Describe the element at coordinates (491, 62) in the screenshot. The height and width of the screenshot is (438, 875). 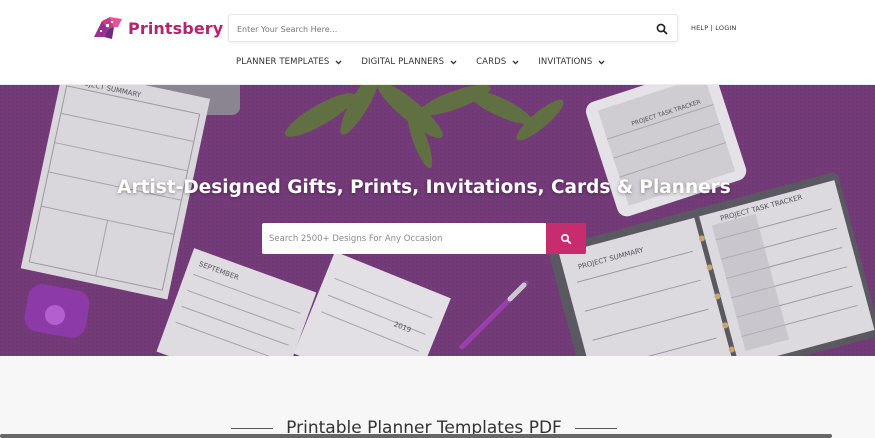
I see `nav-item-label: CARDS` at that location.